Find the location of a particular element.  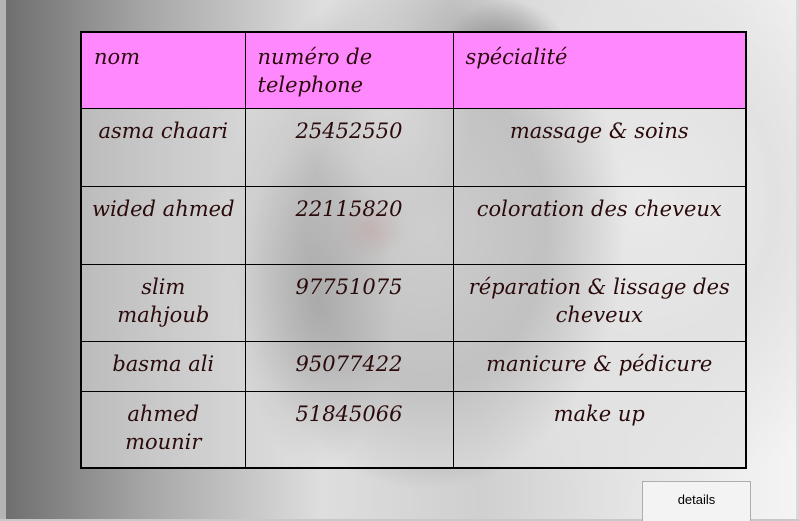

table-row: asma chaari 25452550 massage & soins is located at coordinates (413, 147).